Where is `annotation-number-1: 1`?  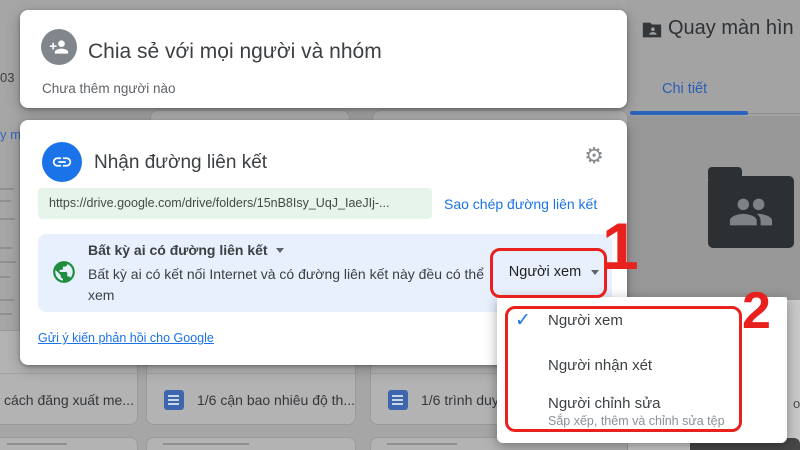
annotation-number-1: 1 is located at coordinates (620, 246).